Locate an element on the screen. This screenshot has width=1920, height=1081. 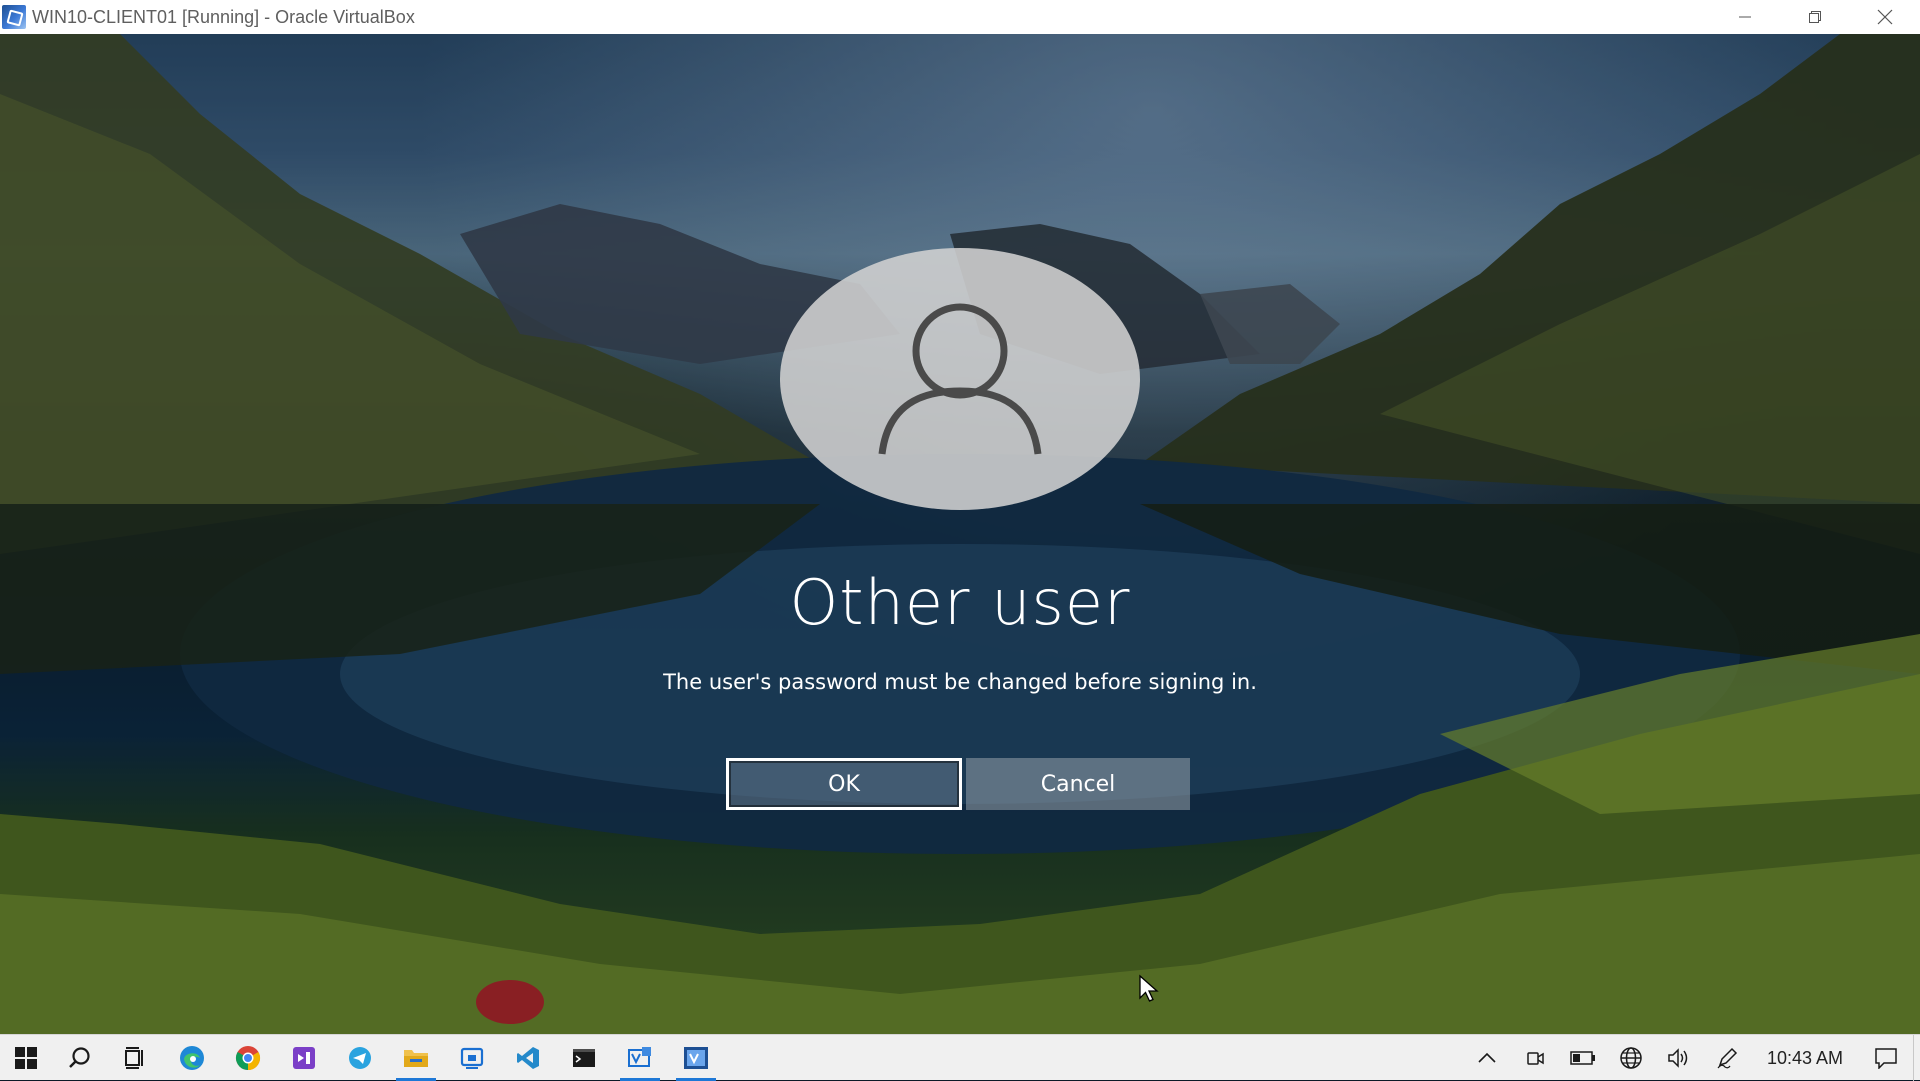
minimize-icon is located at coordinates (1745, 17).